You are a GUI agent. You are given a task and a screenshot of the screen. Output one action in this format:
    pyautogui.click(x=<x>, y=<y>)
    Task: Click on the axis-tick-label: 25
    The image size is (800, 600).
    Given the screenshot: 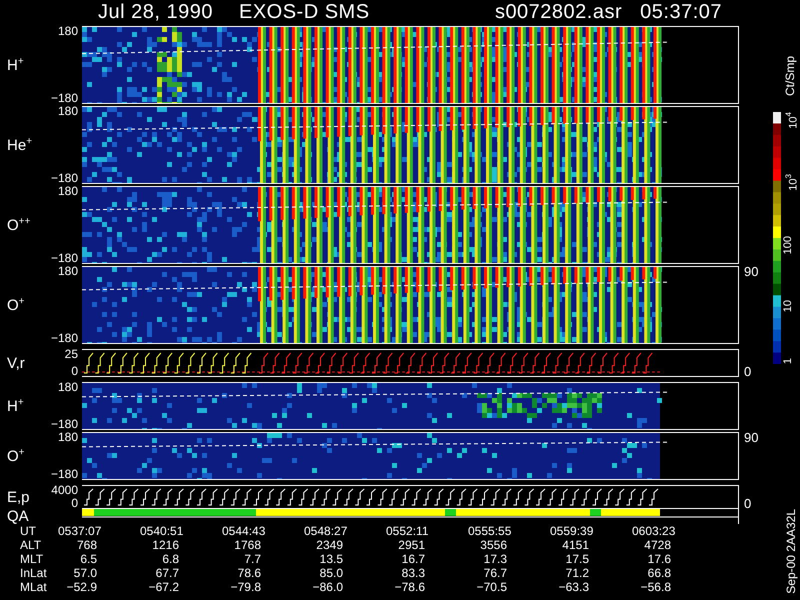 What is the action you would take?
    pyautogui.click(x=71, y=354)
    